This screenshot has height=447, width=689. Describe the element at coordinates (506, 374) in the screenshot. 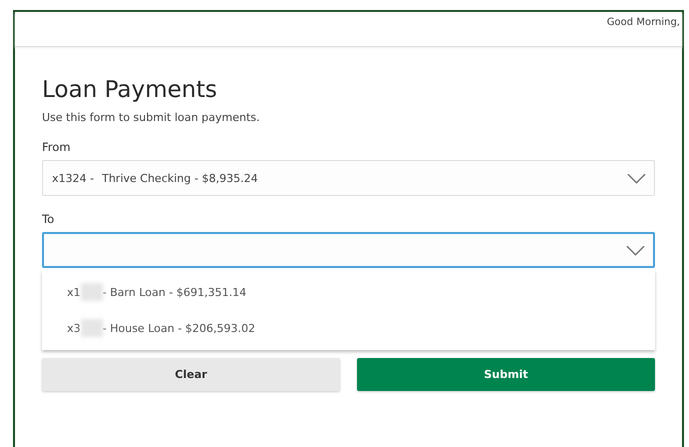

I see `submit-button: Submit` at that location.